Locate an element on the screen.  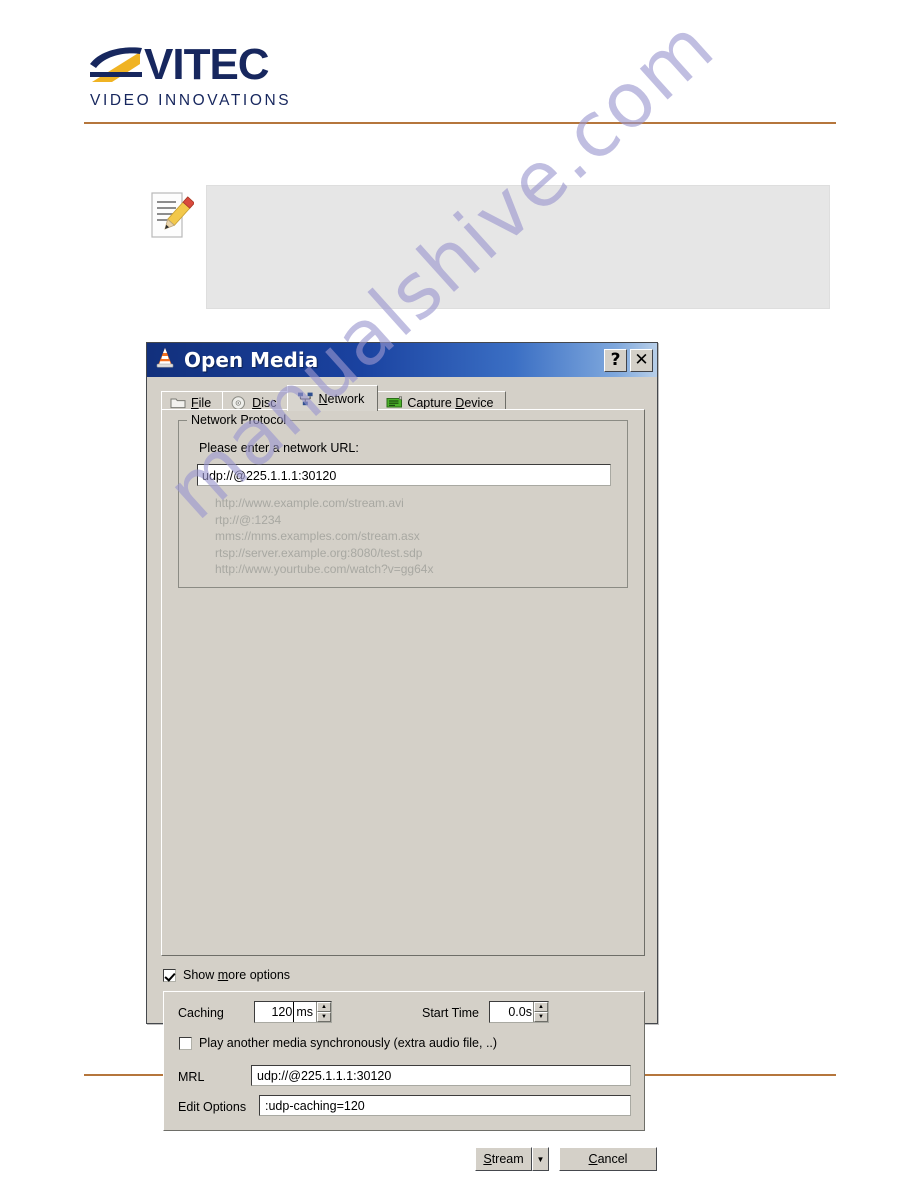
help-button: ? is located at coordinates (615, 360).